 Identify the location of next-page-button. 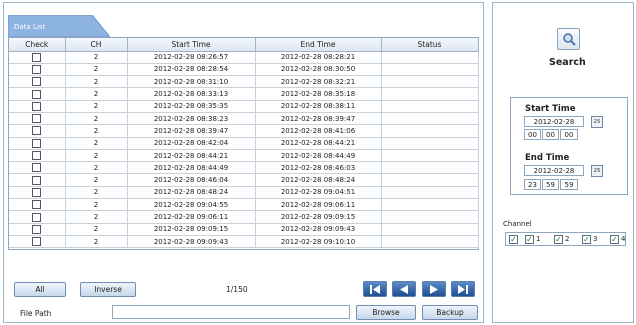
(434, 289).